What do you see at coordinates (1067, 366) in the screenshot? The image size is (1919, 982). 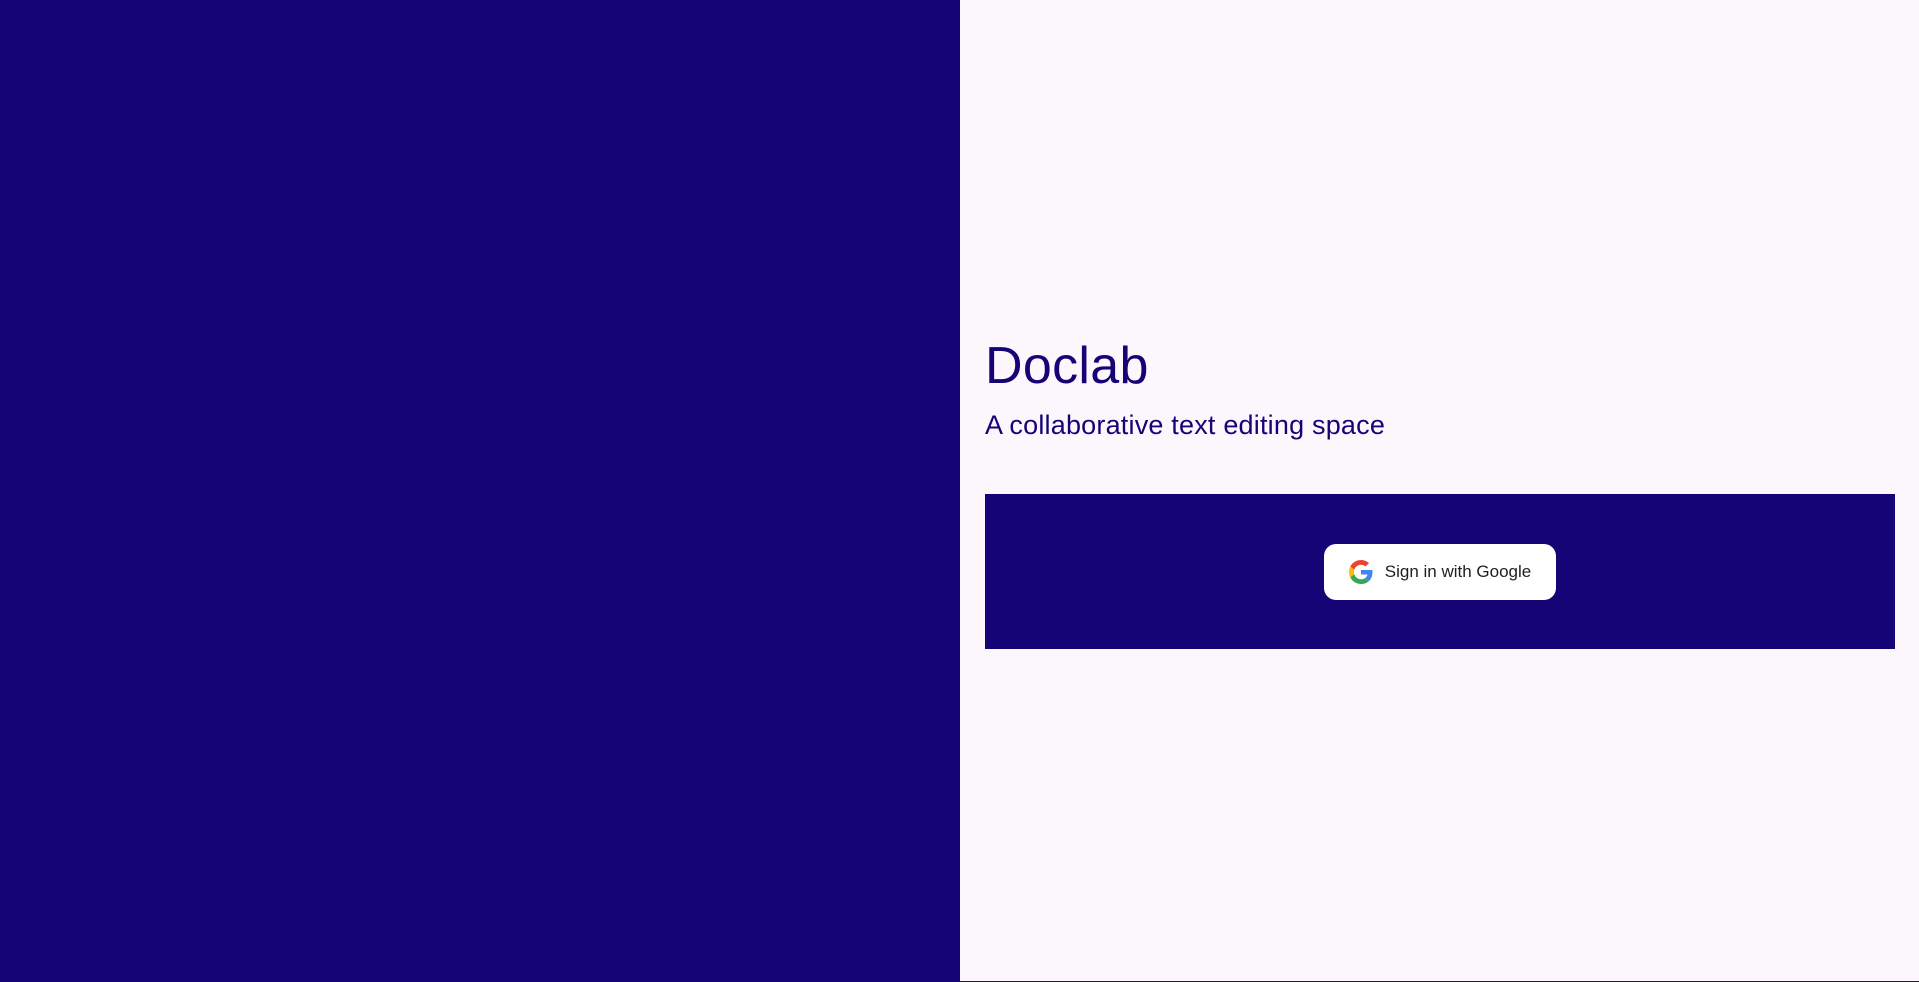 I see `app-title: Doclab` at bounding box center [1067, 366].